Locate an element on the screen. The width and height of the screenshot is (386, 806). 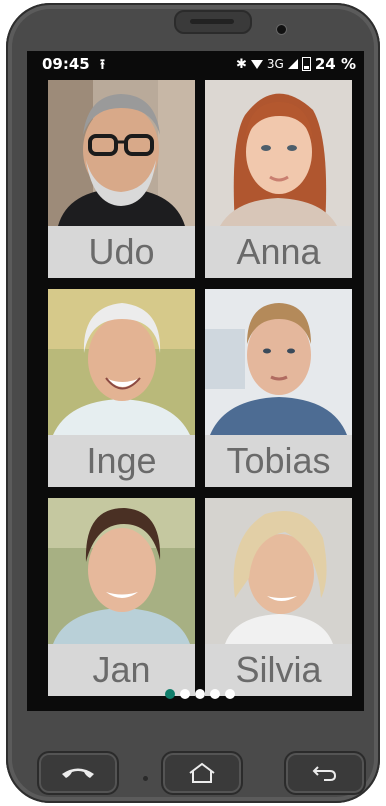
contact-tile-tobias: Tobias is located at coordinates (278, 388).